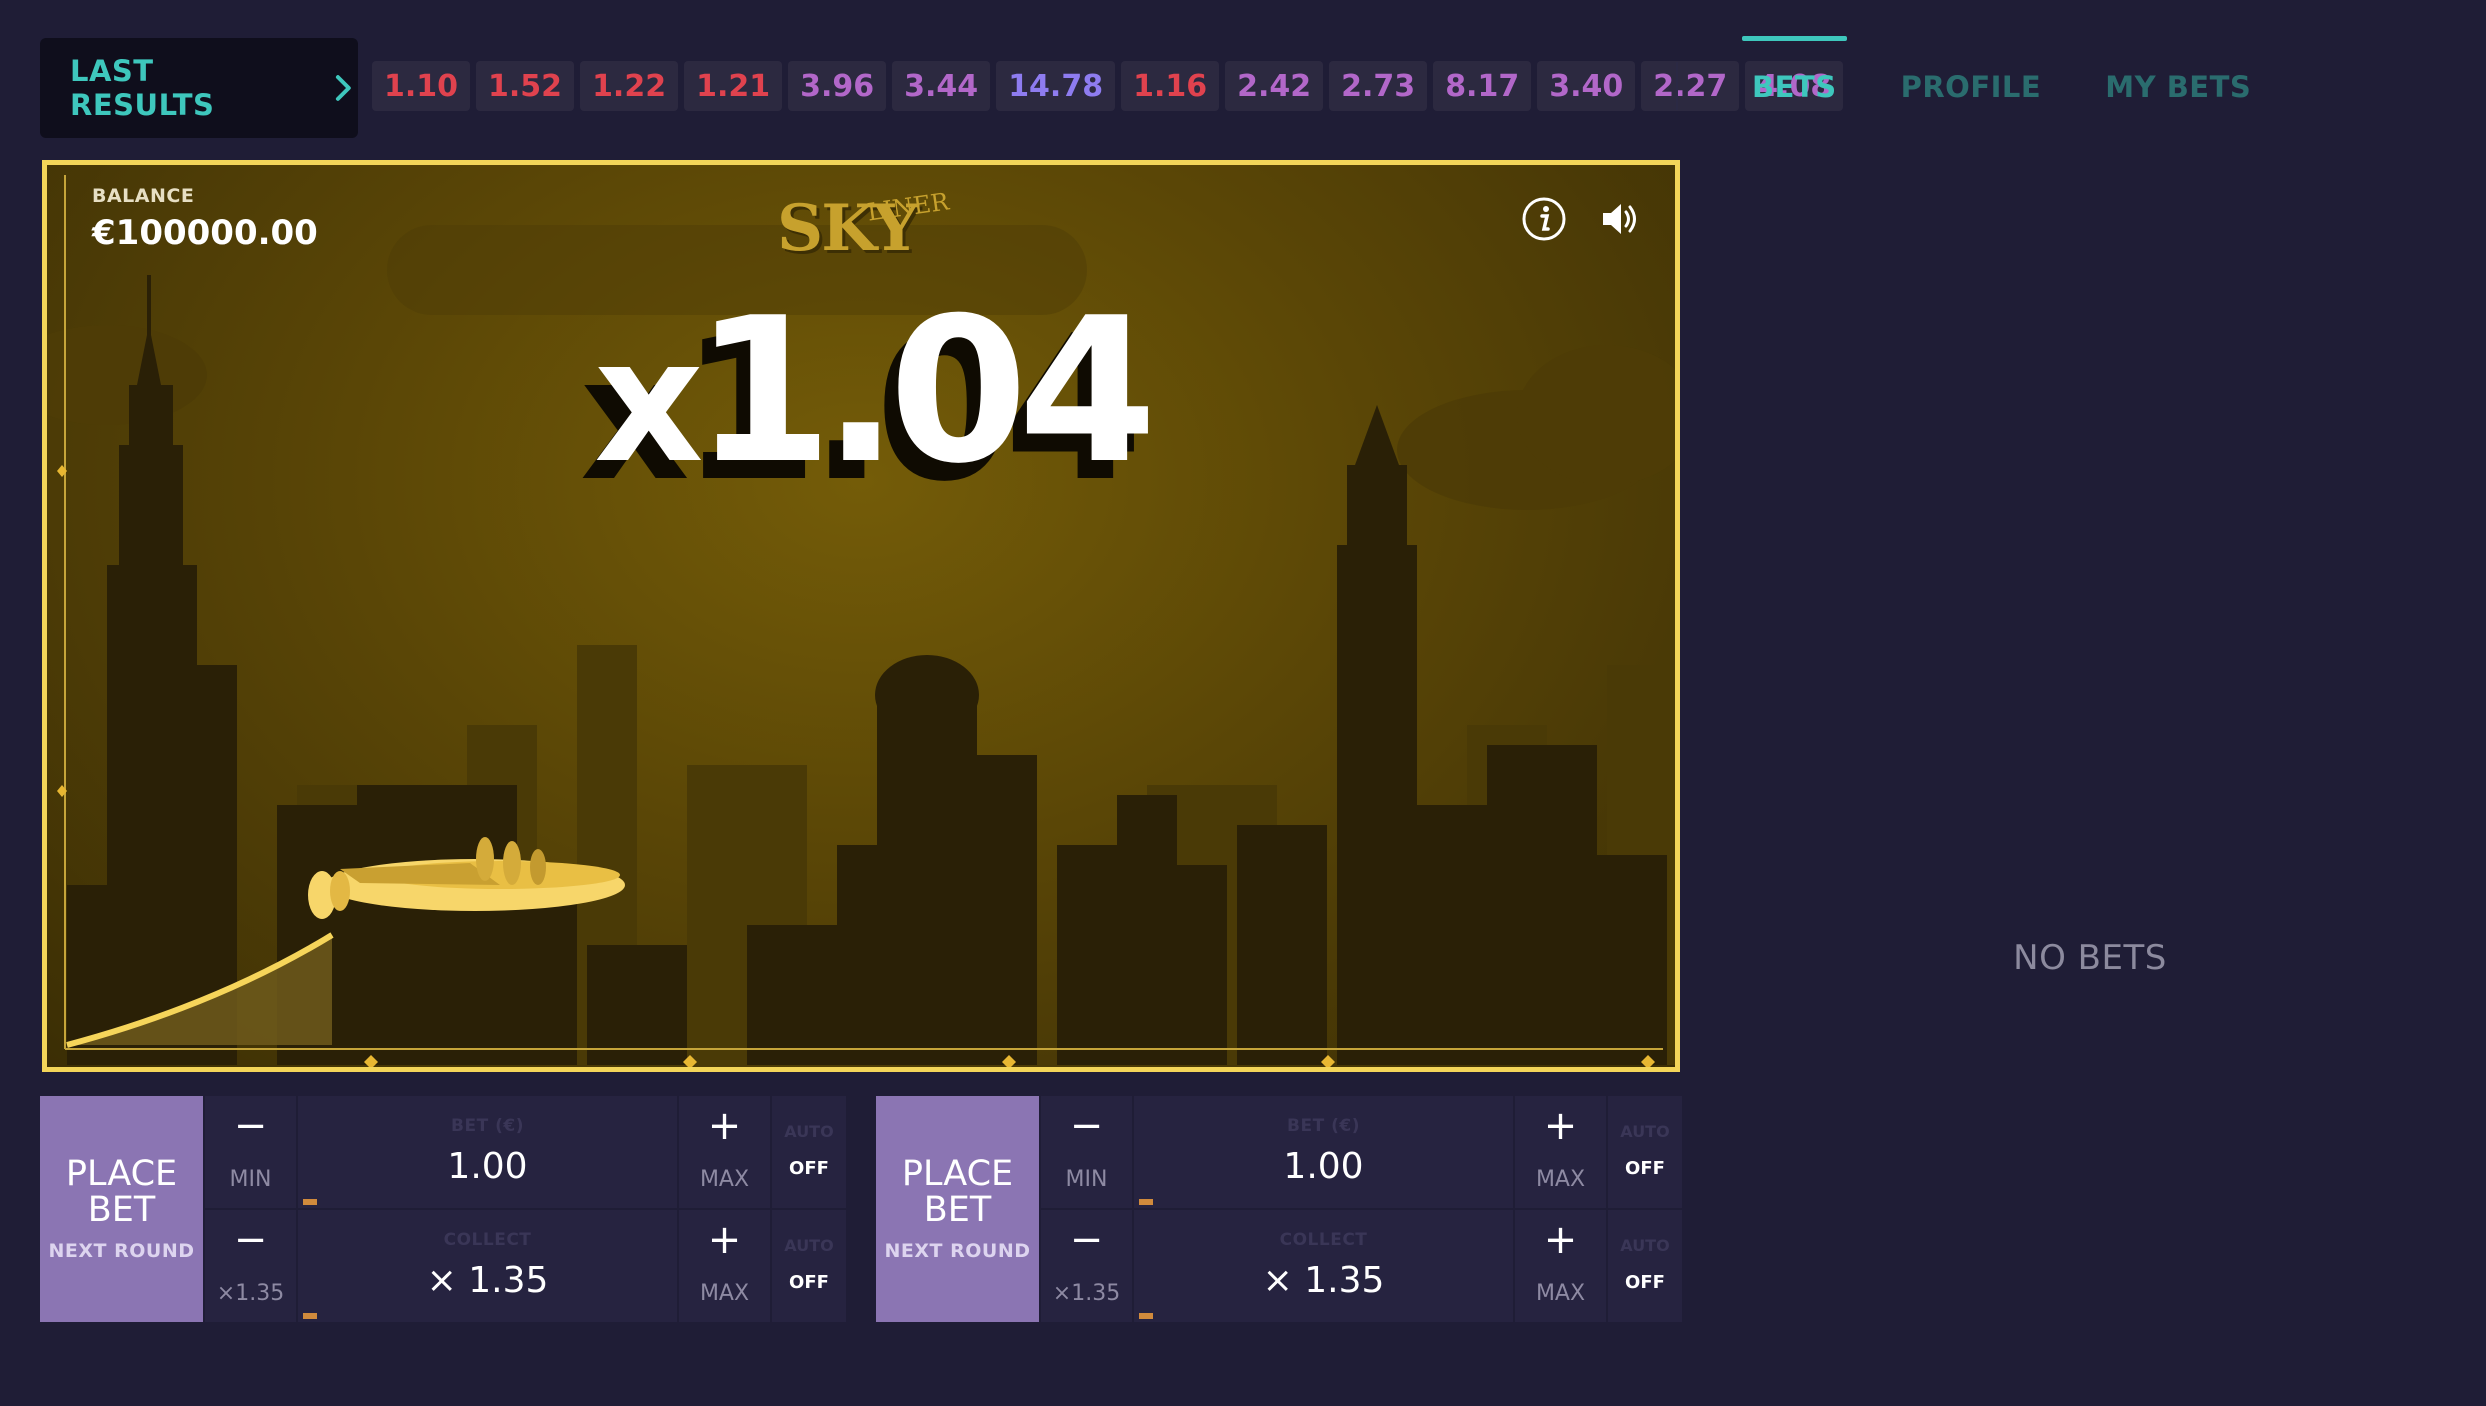 The image size is (2486, 1406). What do you see at coordinates (925, 391) in the screenshot?
I see `multiplier-value: 1.04` at bounding box center [925, 391].